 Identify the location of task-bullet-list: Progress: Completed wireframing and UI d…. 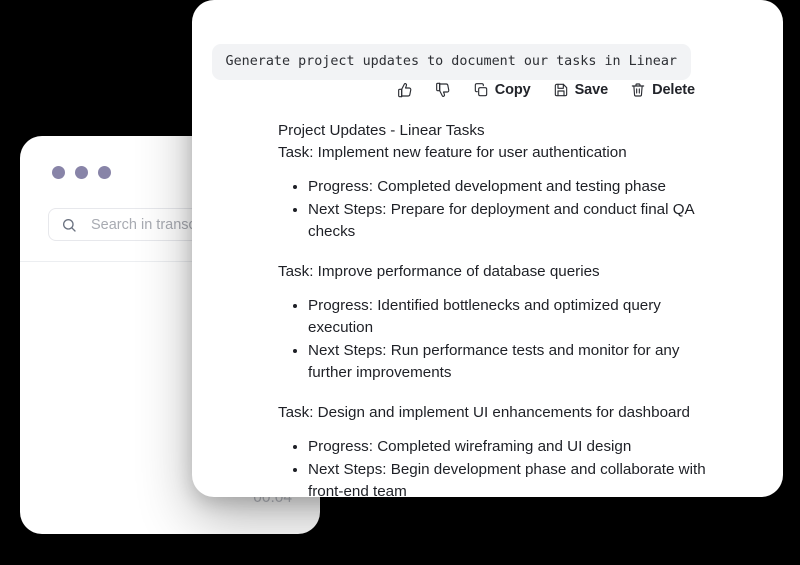
(501, 466).